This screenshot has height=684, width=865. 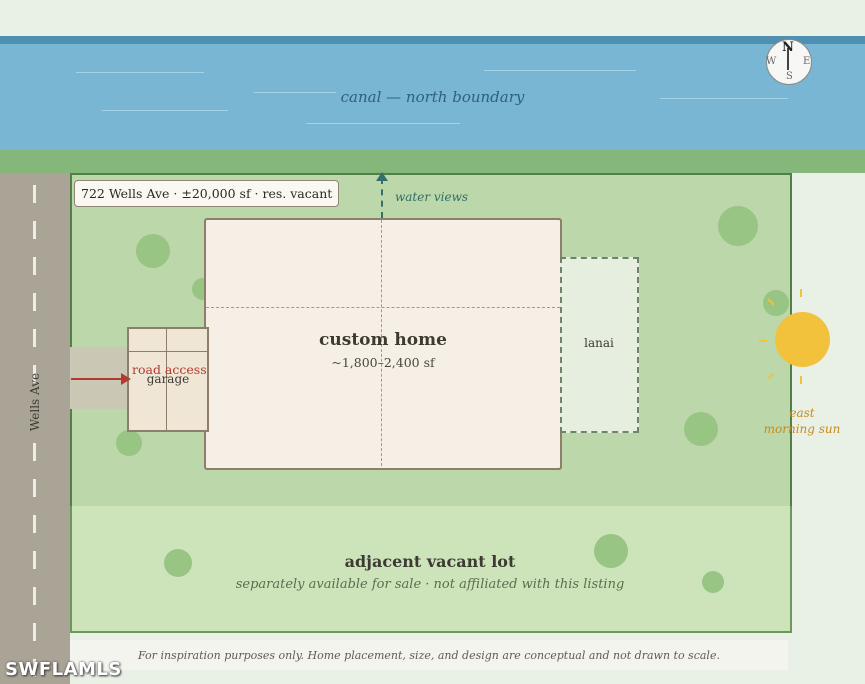 What do you see at coordinates (430, 561) in the screenshot?
I see `adjacent-lot-title: adjacent vacant lot` at bounding box center [430, 561].